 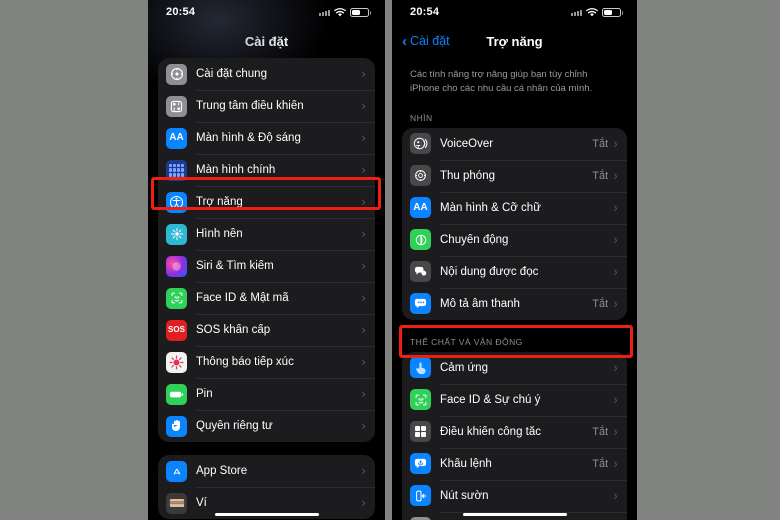 I want to click on row-label: Quyền riêng tư, so click(x=234, y=426).